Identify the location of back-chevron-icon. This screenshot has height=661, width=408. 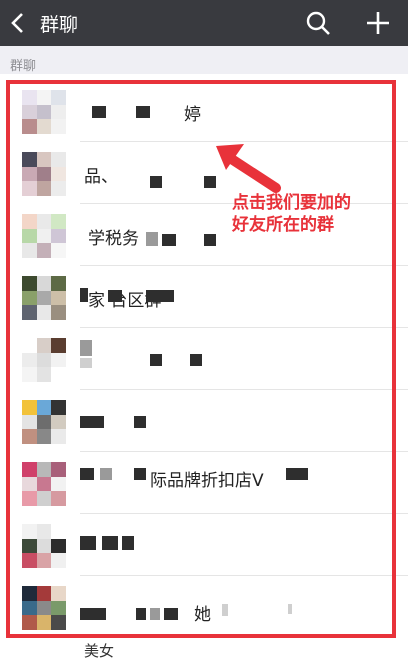
(19, 23).